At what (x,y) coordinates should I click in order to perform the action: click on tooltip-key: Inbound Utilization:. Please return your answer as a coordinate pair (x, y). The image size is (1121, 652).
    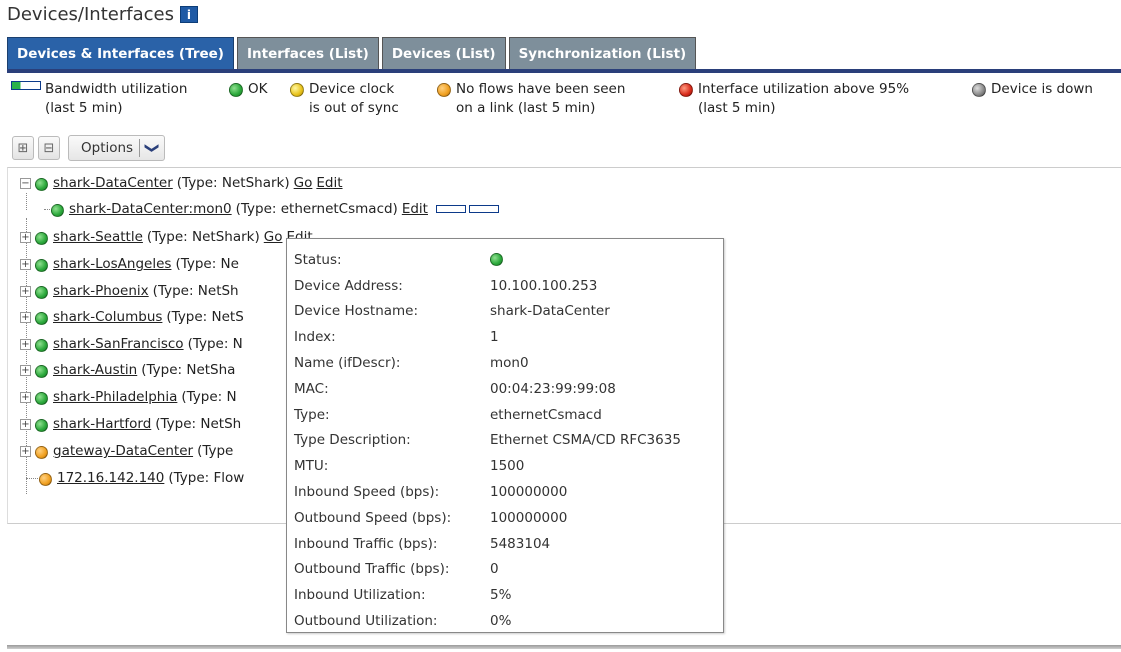
    Looking at the image, I should click on (360, 595).